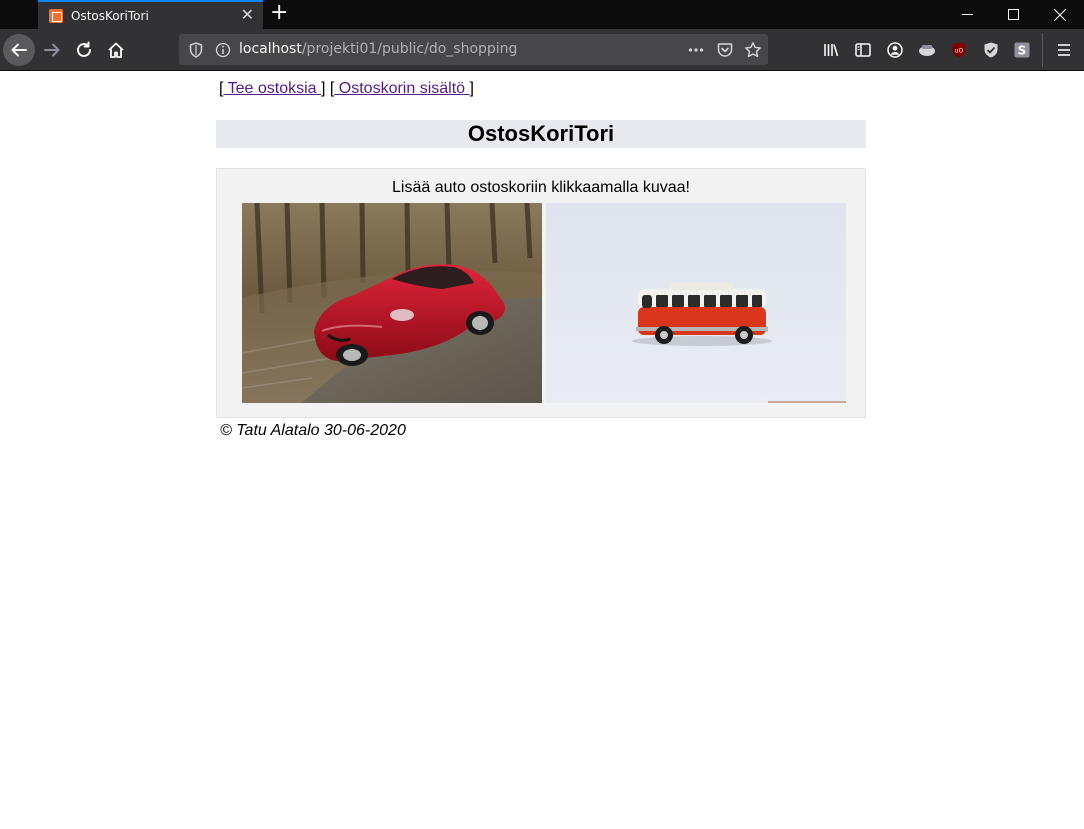 Image resolution: width=1084 pixels, height=829 pixels. Describe the element at coordinates (967, 14) in the screenshot. I see `minimize-icon` at that location.